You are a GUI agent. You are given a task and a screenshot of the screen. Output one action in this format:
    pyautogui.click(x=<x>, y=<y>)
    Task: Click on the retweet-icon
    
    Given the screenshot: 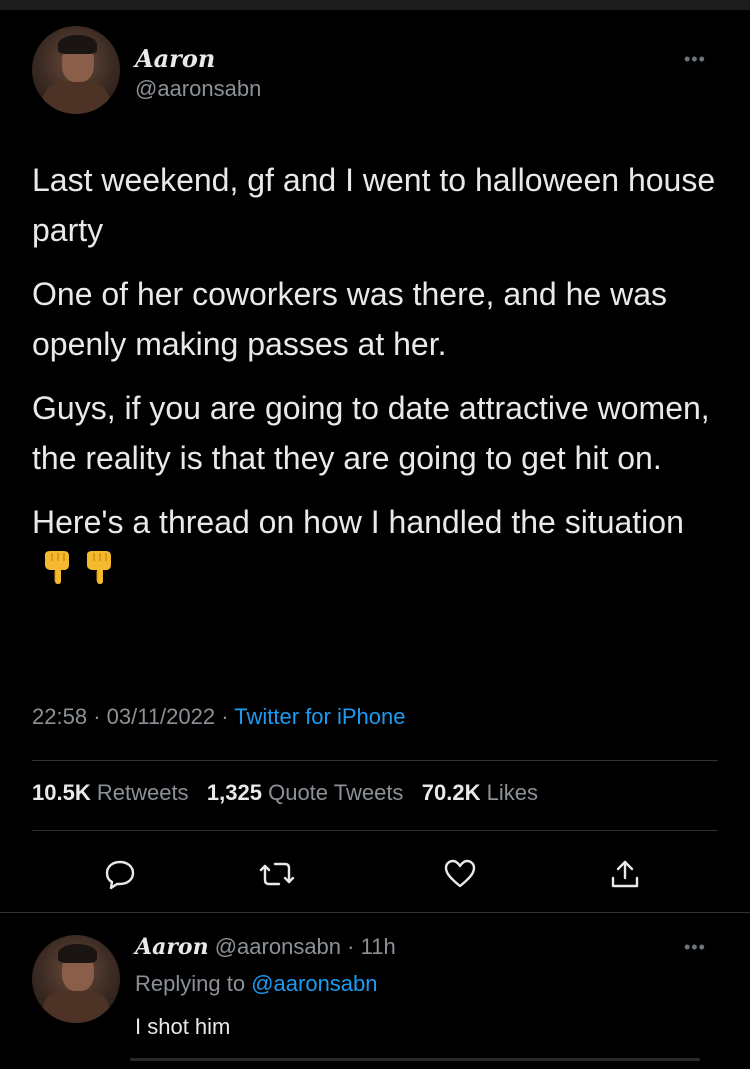 What is the action you would take?
    pyautogui.click(x=277, y=874)
    